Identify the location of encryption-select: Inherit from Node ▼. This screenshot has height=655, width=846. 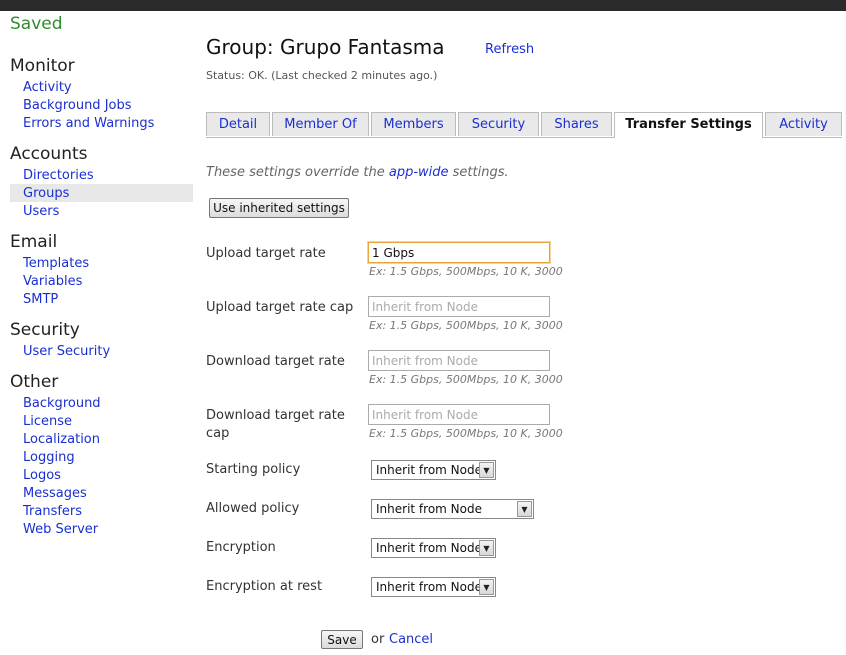
(433, 548).